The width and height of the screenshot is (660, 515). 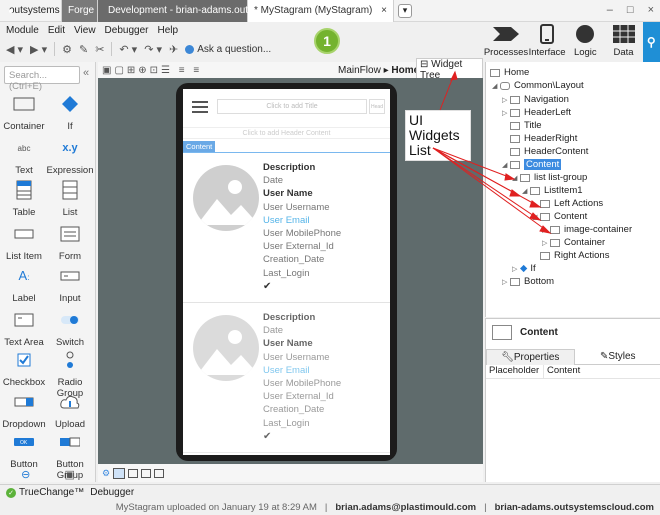 I want to click on tablet-landscape-icon, so click(x=146, y=473).